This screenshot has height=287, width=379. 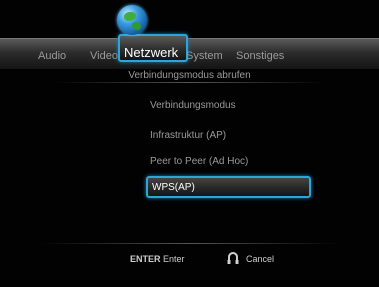 I want to click on tab-audio: Audio, so click(x=52, y=56).